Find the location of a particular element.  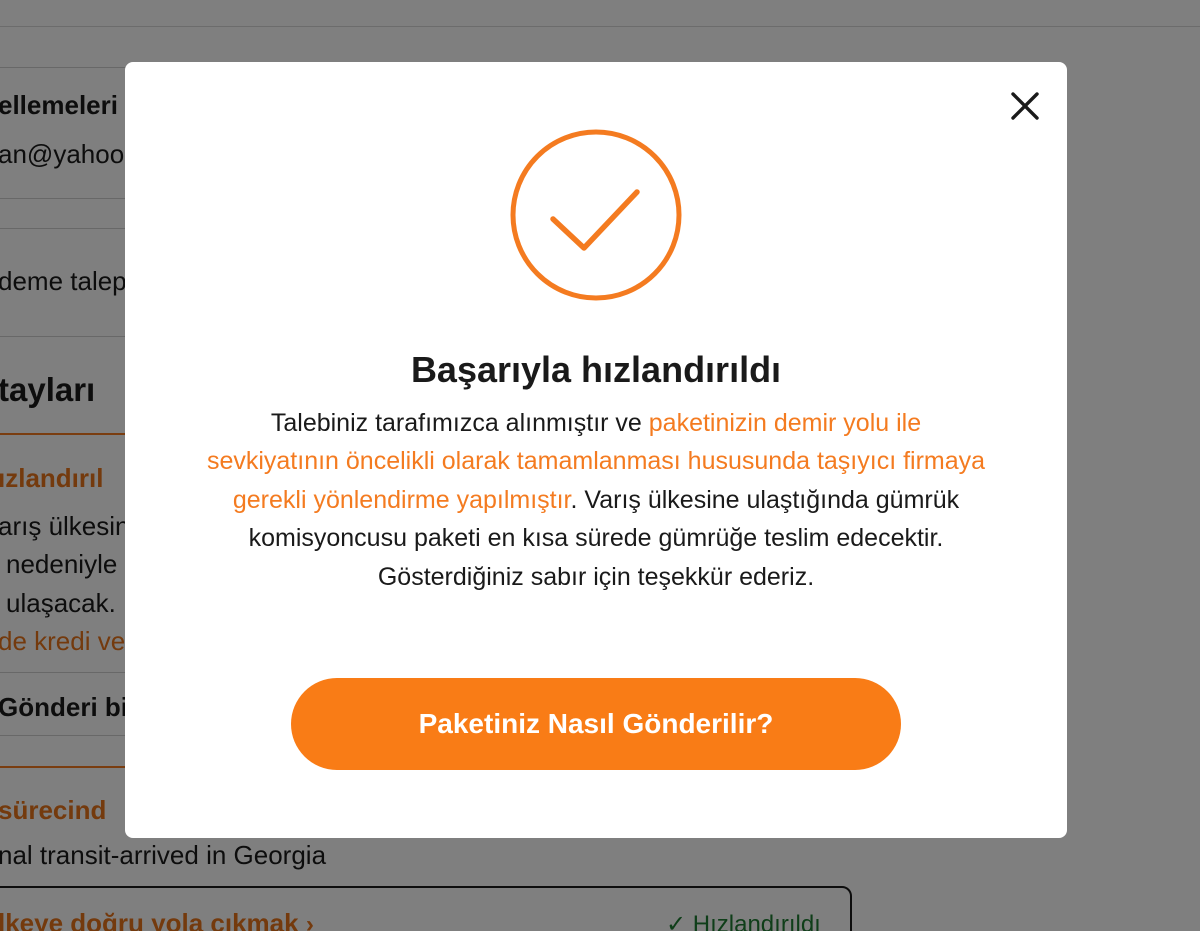

check-circle-icon is located at coordinates (596, 215).